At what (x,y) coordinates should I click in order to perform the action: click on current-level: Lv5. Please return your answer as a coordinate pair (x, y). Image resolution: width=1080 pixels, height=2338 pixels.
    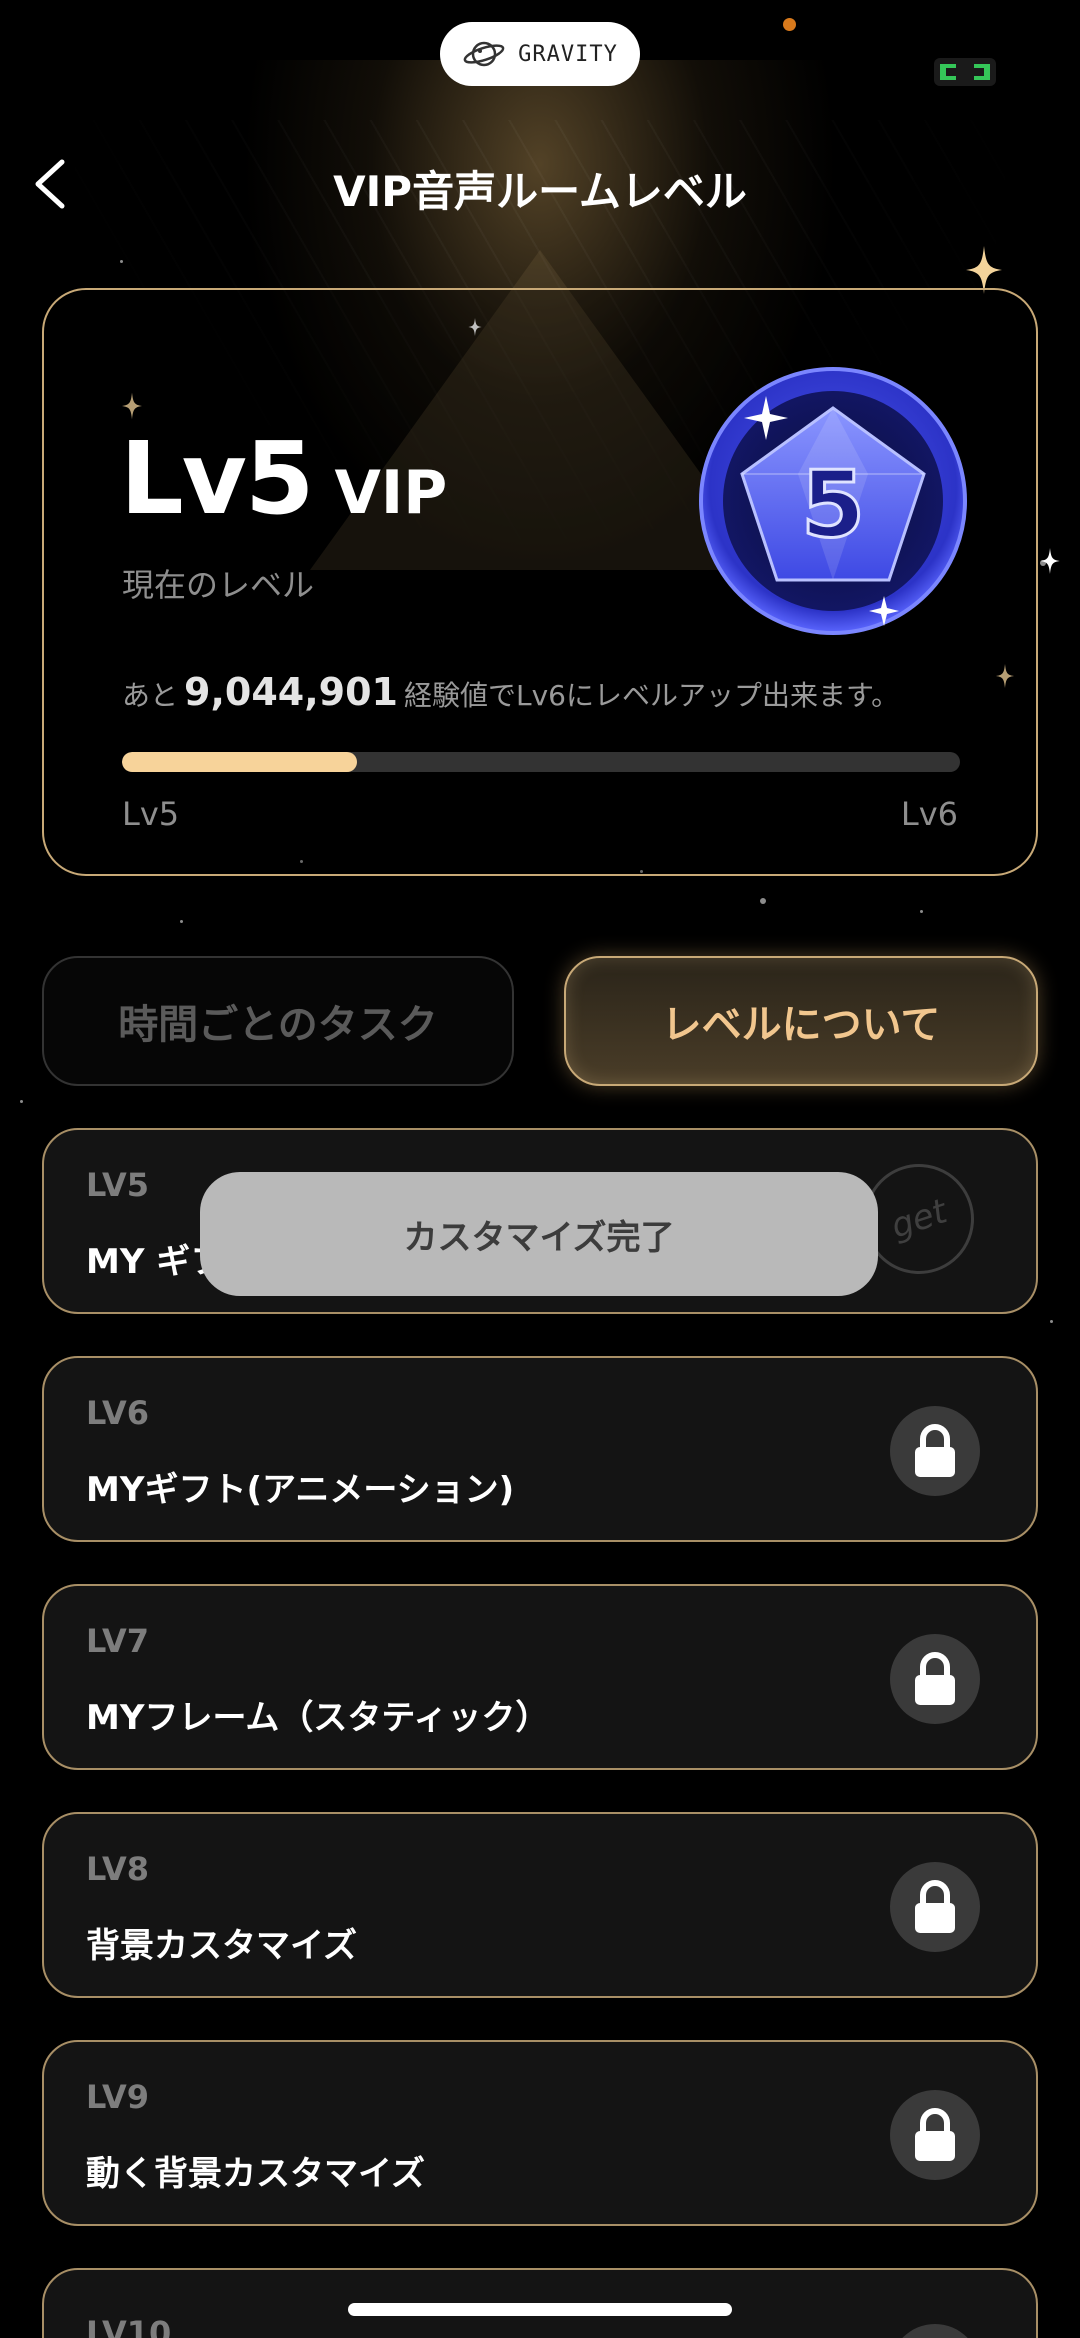
    Looking at the image, I should click on (217, 478).